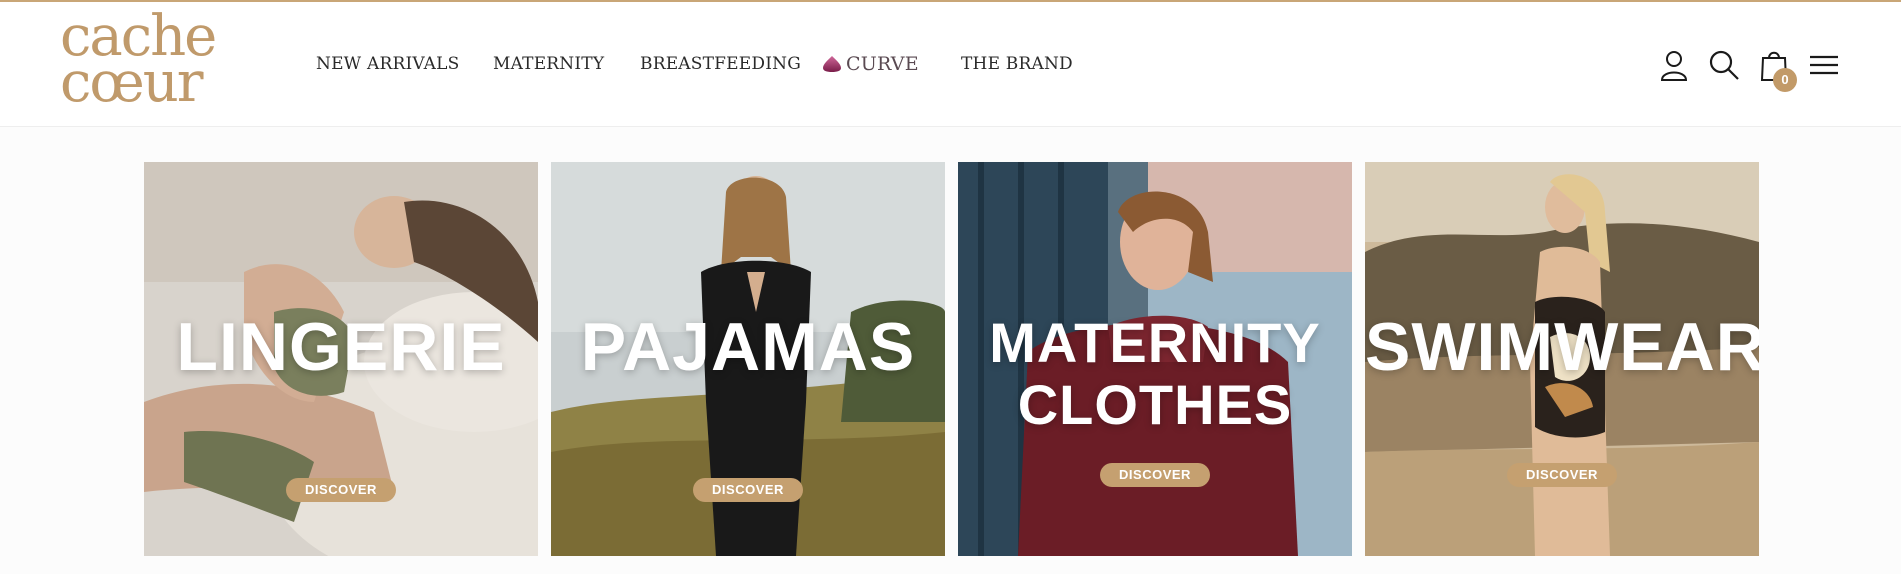 This screenshot has width=1901, height=574. What do you see at coordinates (1562, 347) in the screenshot?
I see `category-title: SWIMWEAR` at bounding box center [1562, 347].